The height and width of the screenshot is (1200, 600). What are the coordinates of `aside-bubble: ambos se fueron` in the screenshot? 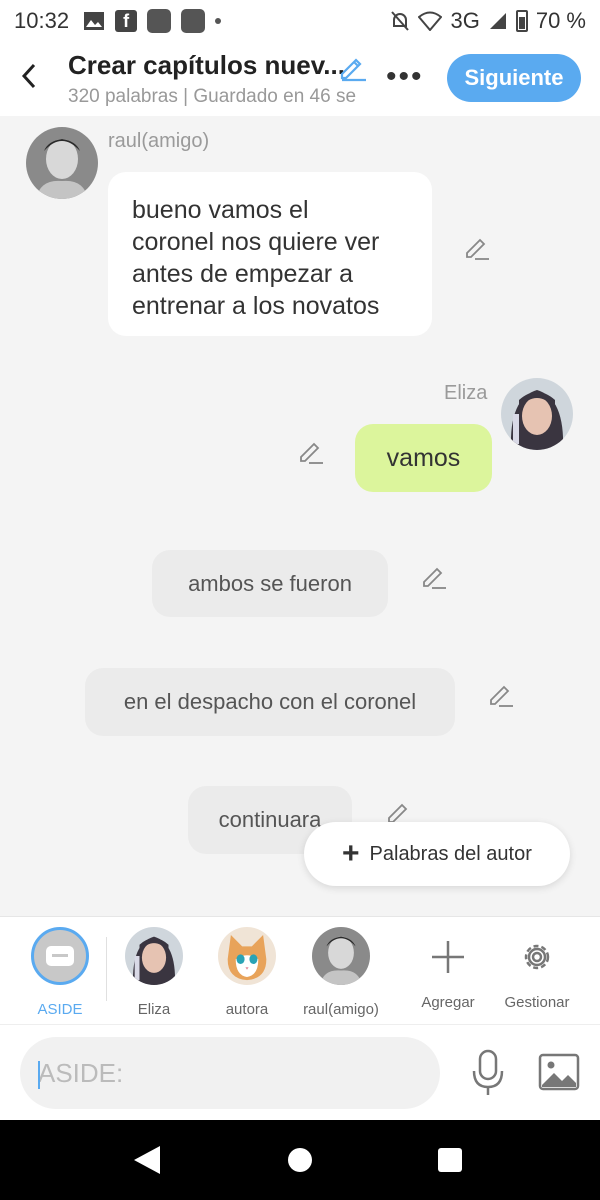 It's located at (270, 583).